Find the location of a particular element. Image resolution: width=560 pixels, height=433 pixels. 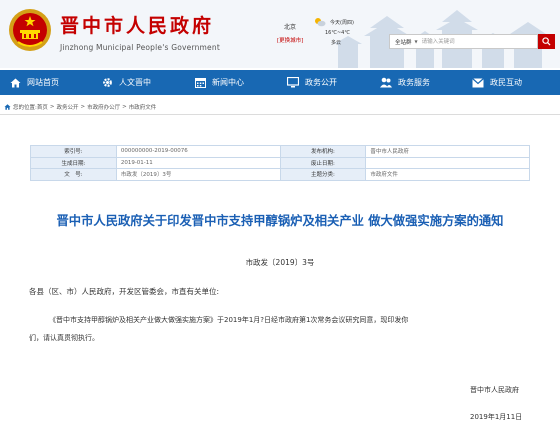

nav-item-gov-services: 政务服务 is located at coordinates (405, 82).